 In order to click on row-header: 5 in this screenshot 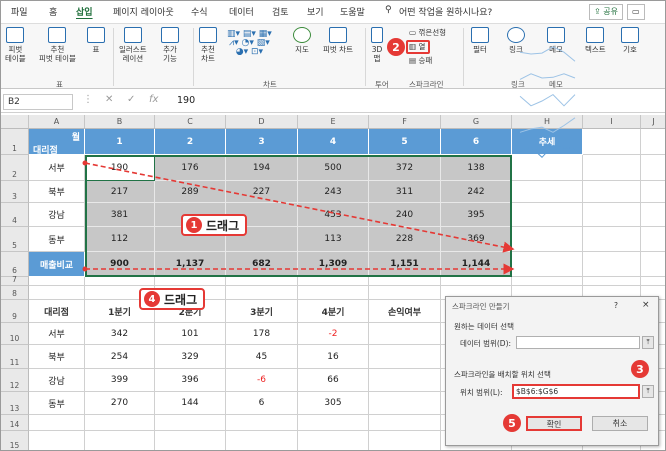, I will do `click(15, 239)`.